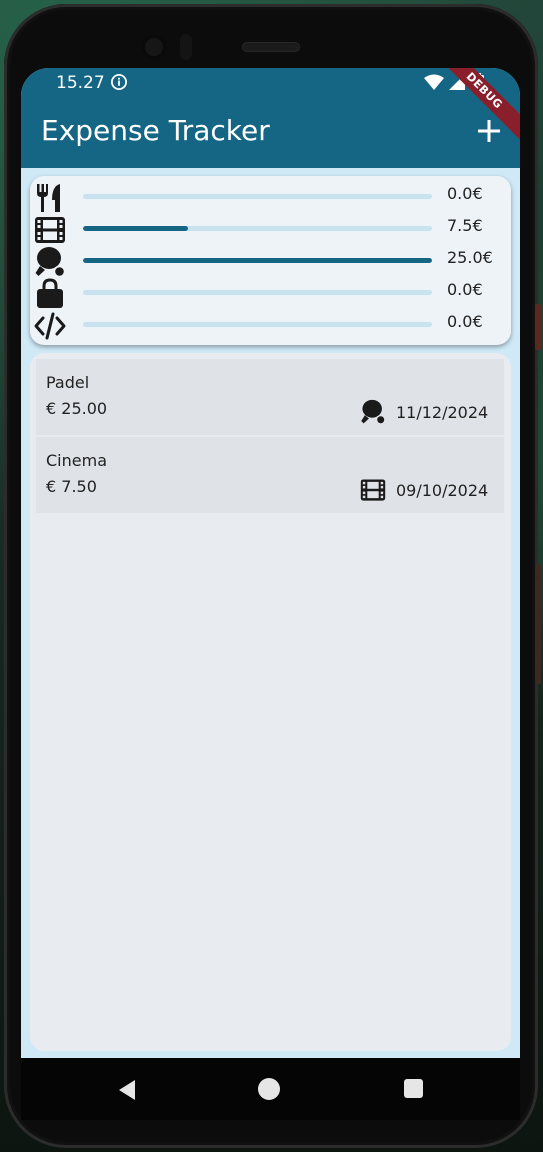  Describe the element at coordinates (257, 228) in the screenshot. I see `category-progress-leisure` at that location.